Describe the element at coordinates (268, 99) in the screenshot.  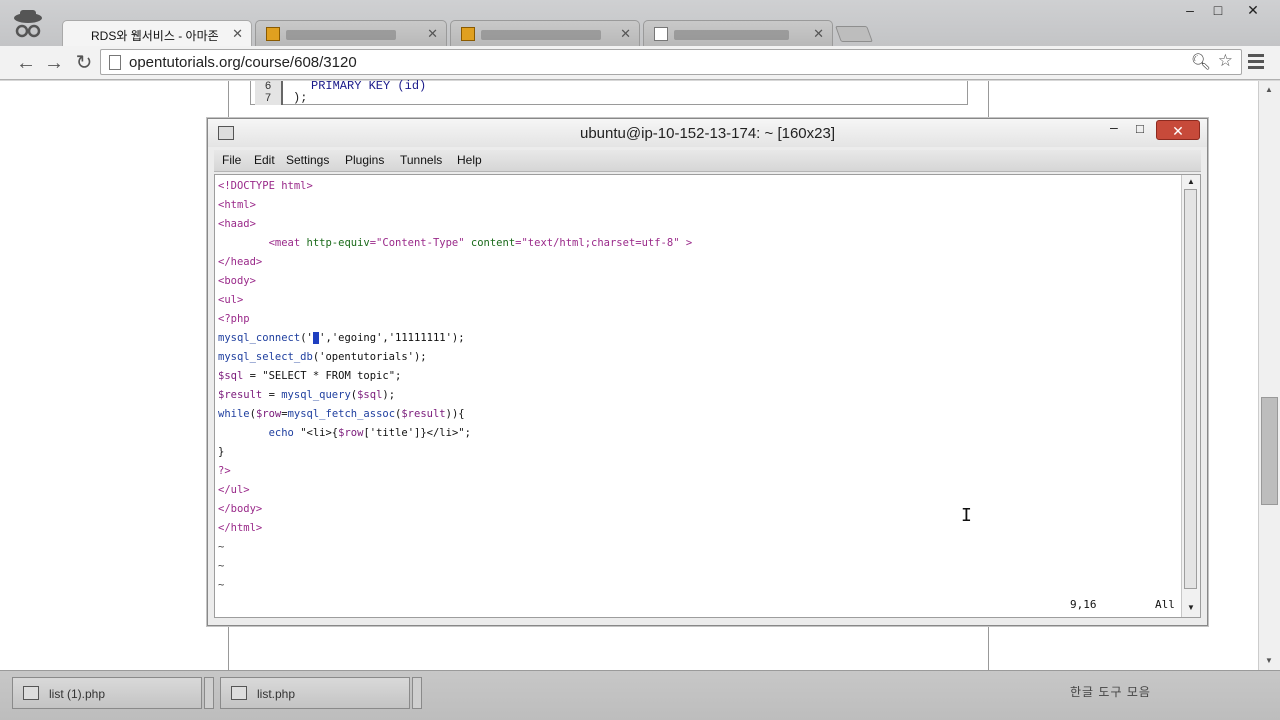
I see `line-number: 7` at that location.